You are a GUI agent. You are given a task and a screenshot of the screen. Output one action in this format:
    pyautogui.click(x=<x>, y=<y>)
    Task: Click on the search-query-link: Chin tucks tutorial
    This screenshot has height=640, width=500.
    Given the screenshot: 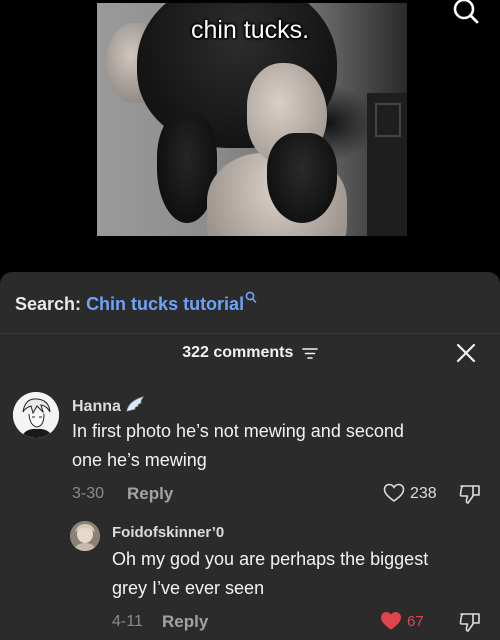 What is the action you would take?
    pyautogui.click(x=165, y=304)
    